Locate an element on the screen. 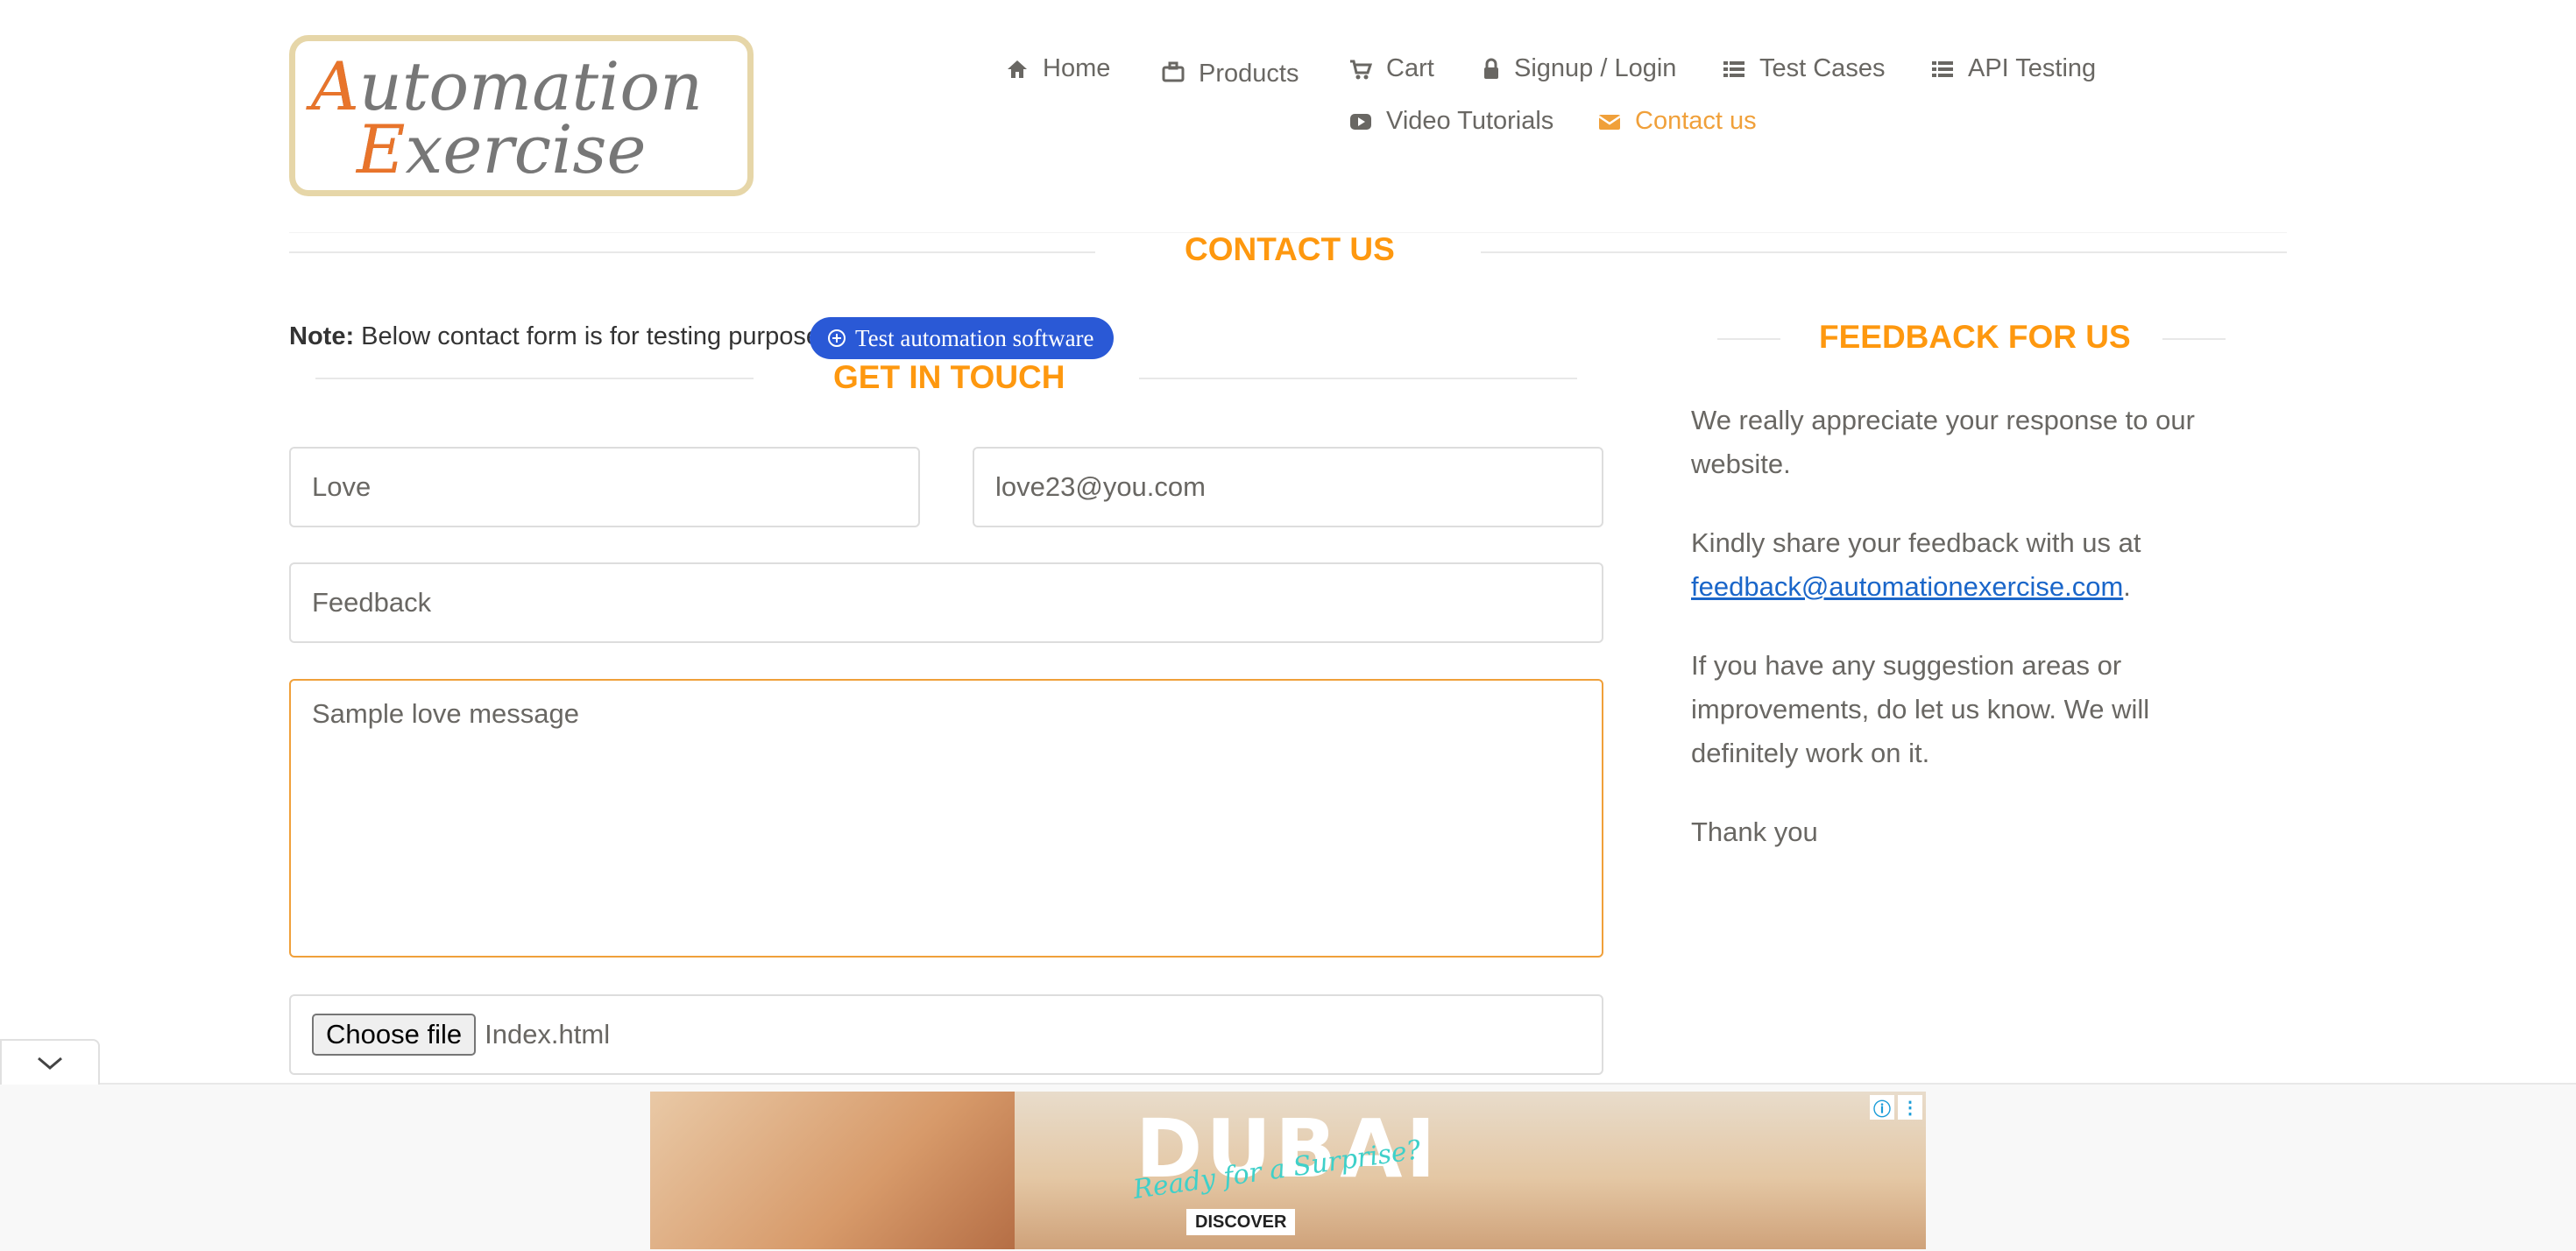 The height and width of the screenshot is (1251, 2576). nav-test-cases-label: Test Cases is located at coordinates (1822, 68).